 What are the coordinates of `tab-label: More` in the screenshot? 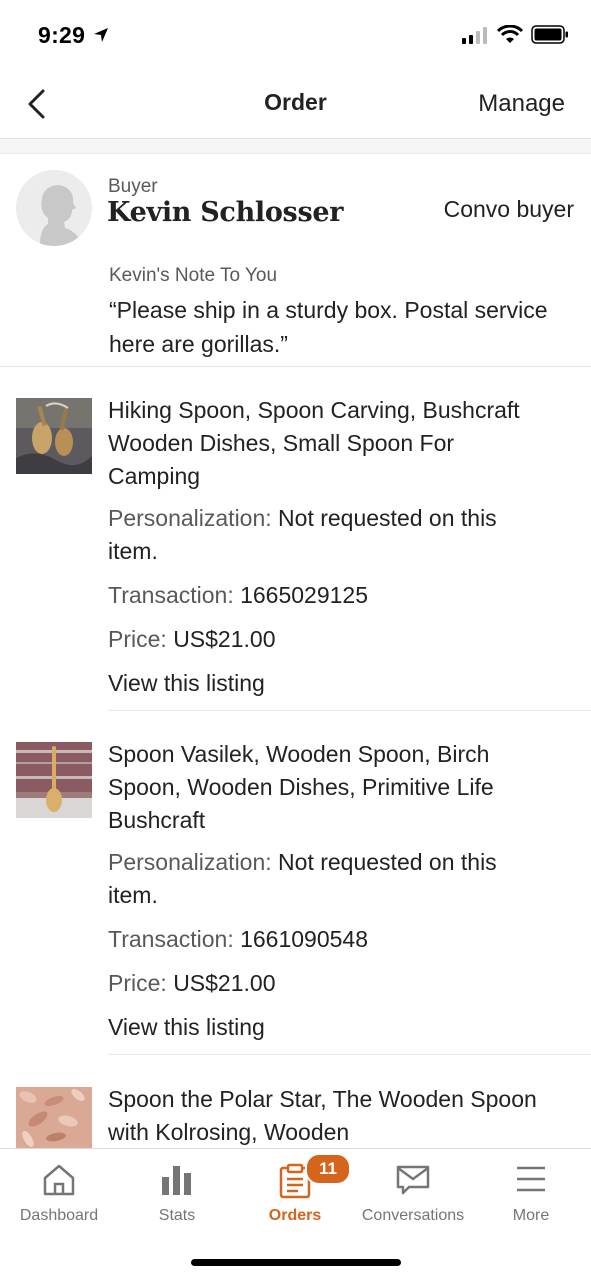 It's located at (531, 1215).